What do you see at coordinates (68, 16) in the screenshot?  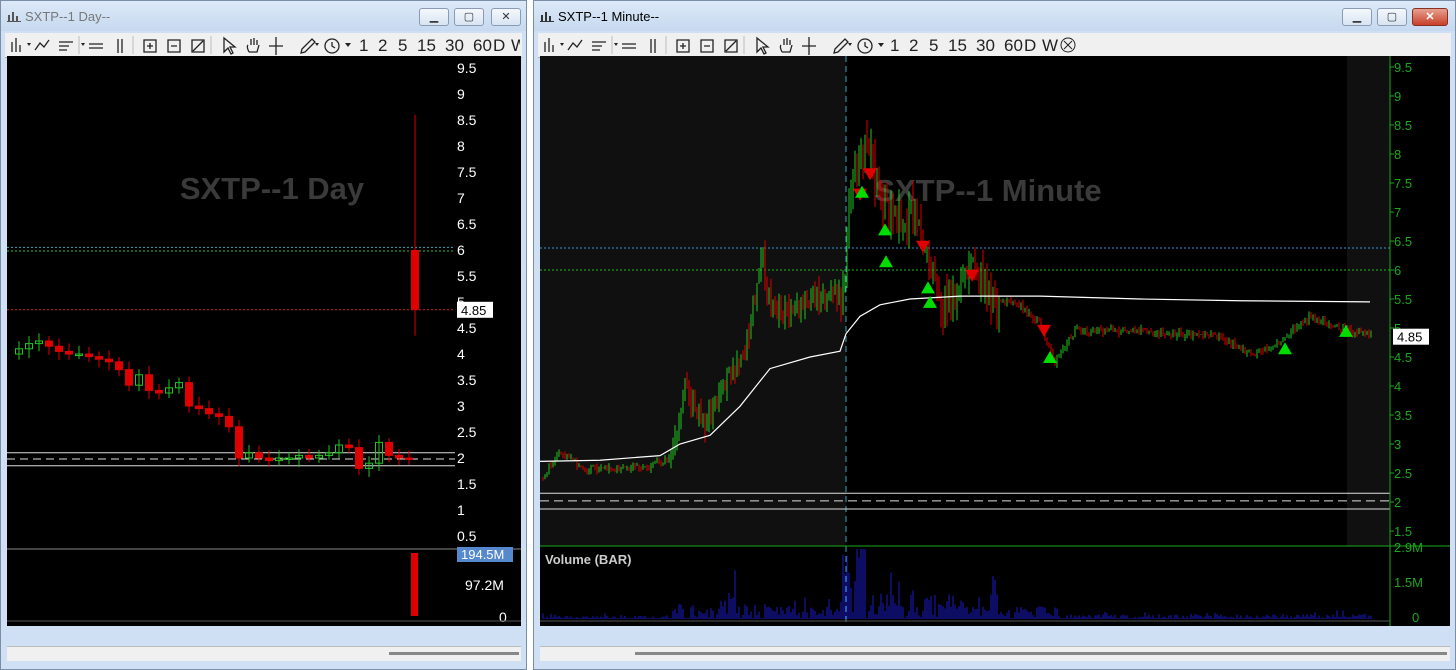 I see `window-title: SXTP--1 Day--` at bounding box center [68, 16].